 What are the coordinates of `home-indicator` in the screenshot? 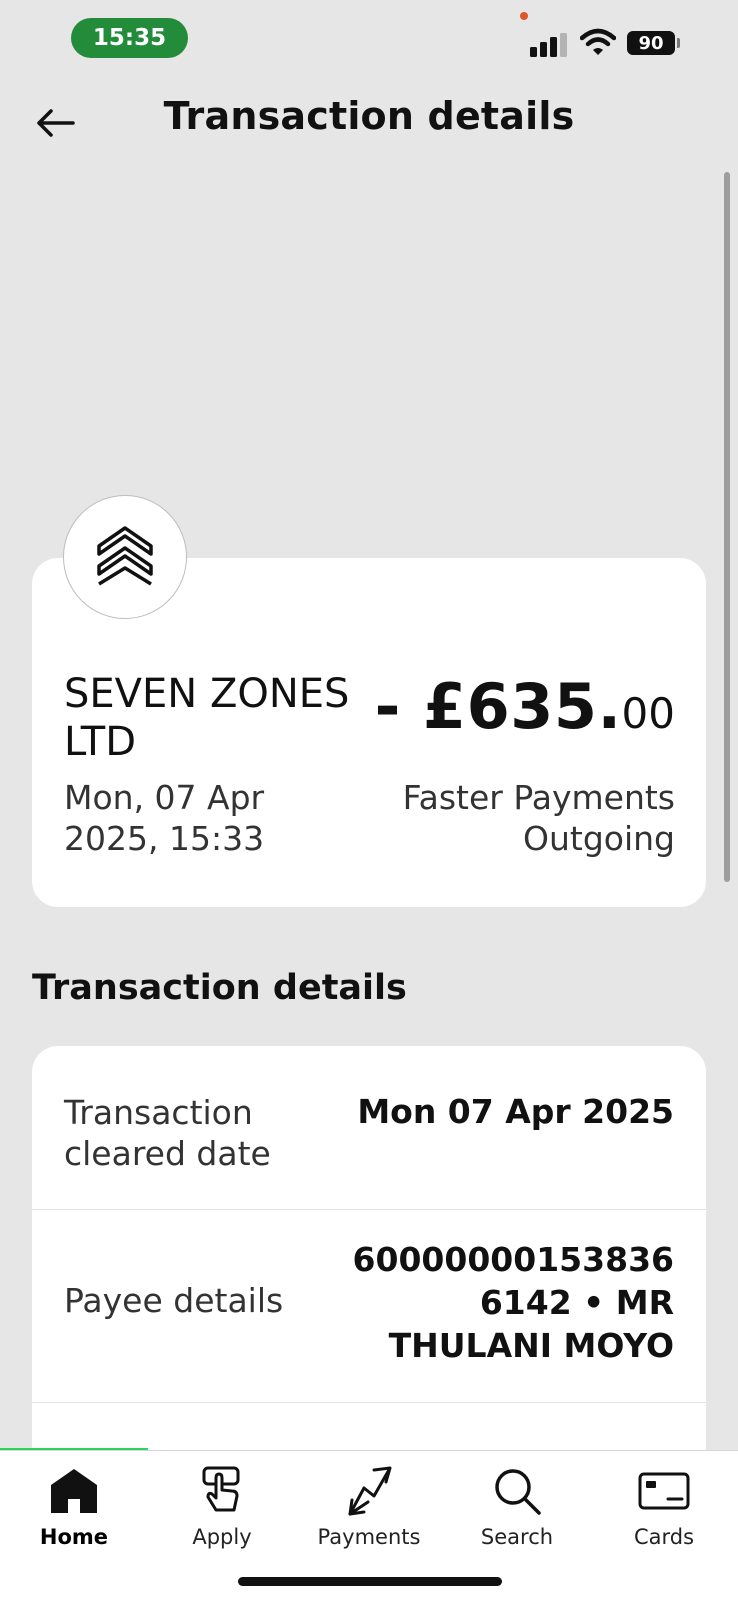 It's located at (370, 1581).